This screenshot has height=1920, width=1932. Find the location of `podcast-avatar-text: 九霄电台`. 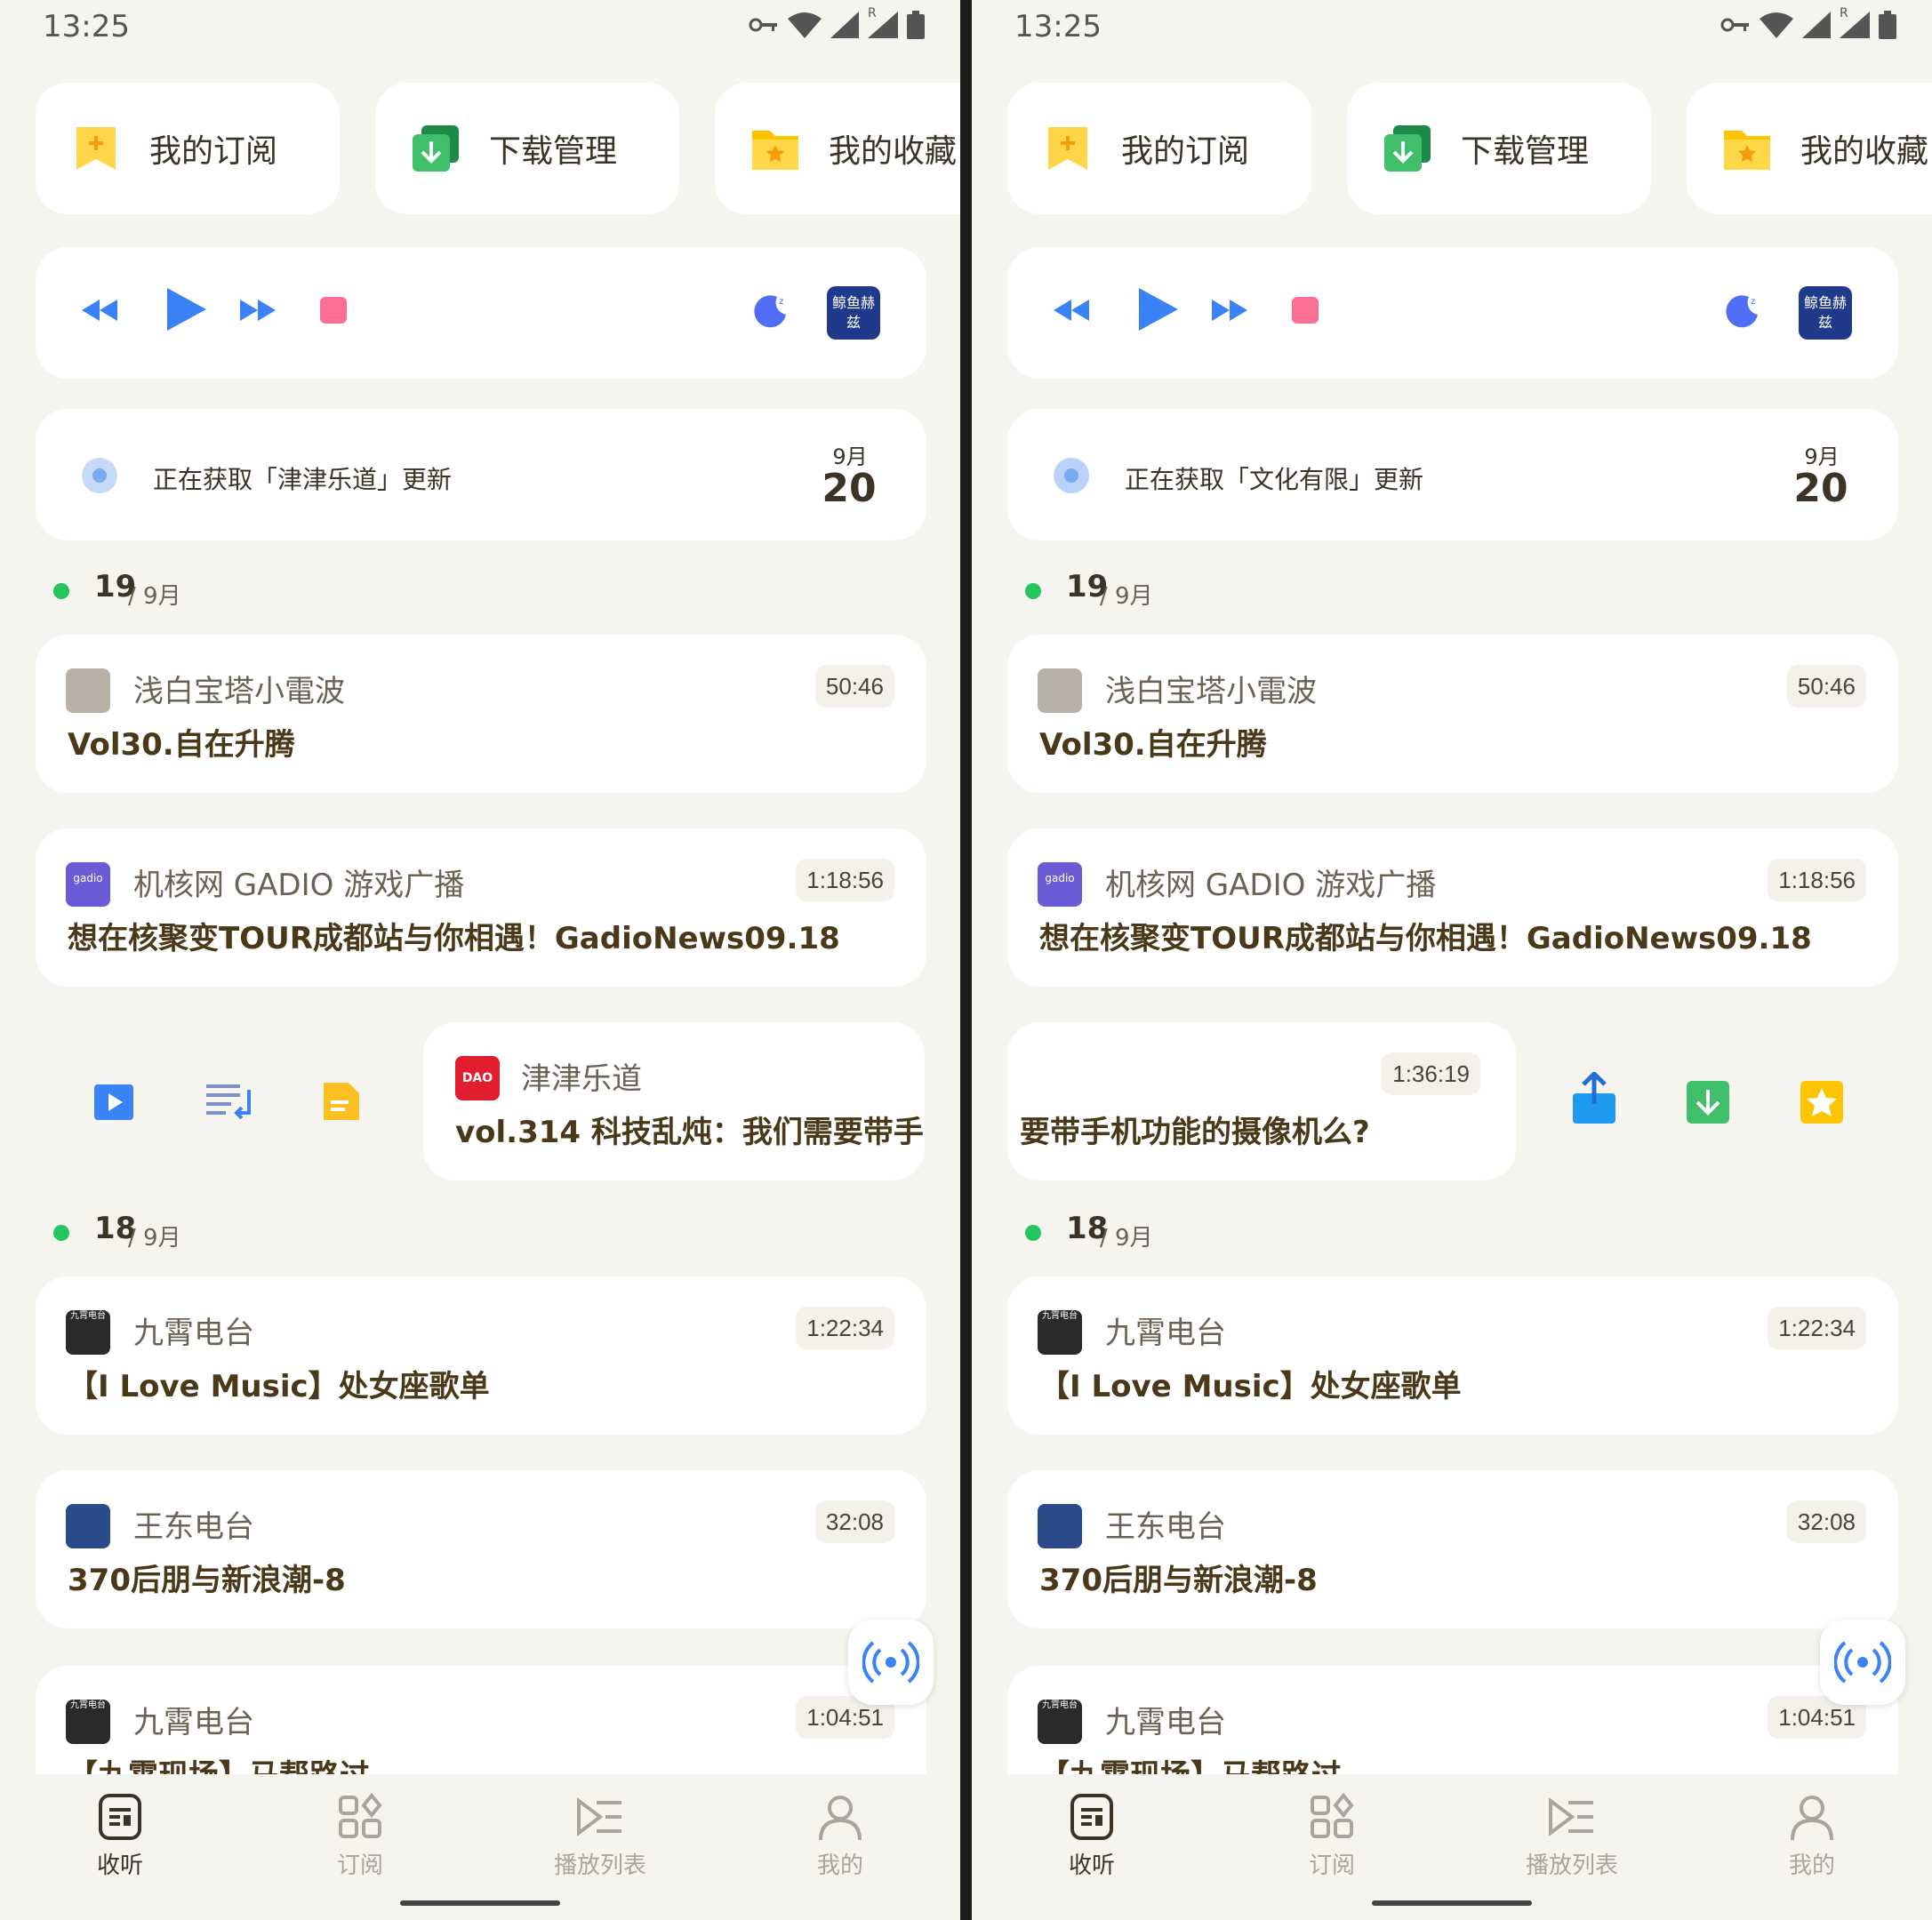

podcast-avatar-text: 九霄电台 is located at coordinates (88, 1705).